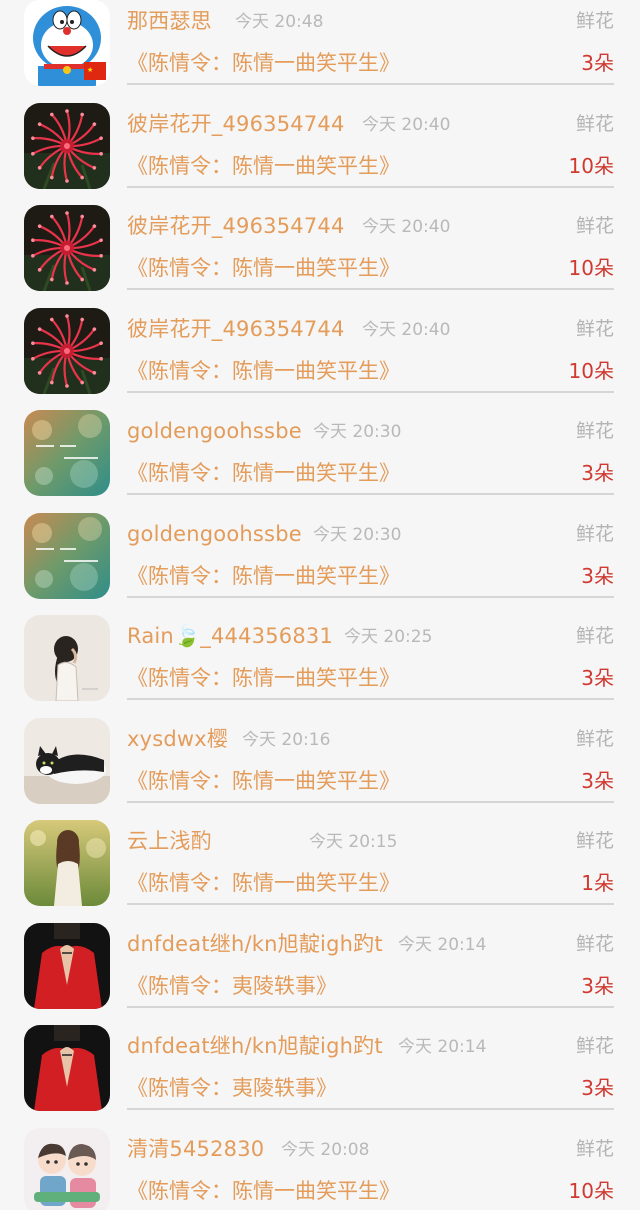 Image resolution: width=640 pixels, height=1210 pixels. Describe the element at coordinates (67, 43) in the screenshot. I see `doraemon-avatar: ★` at that location.